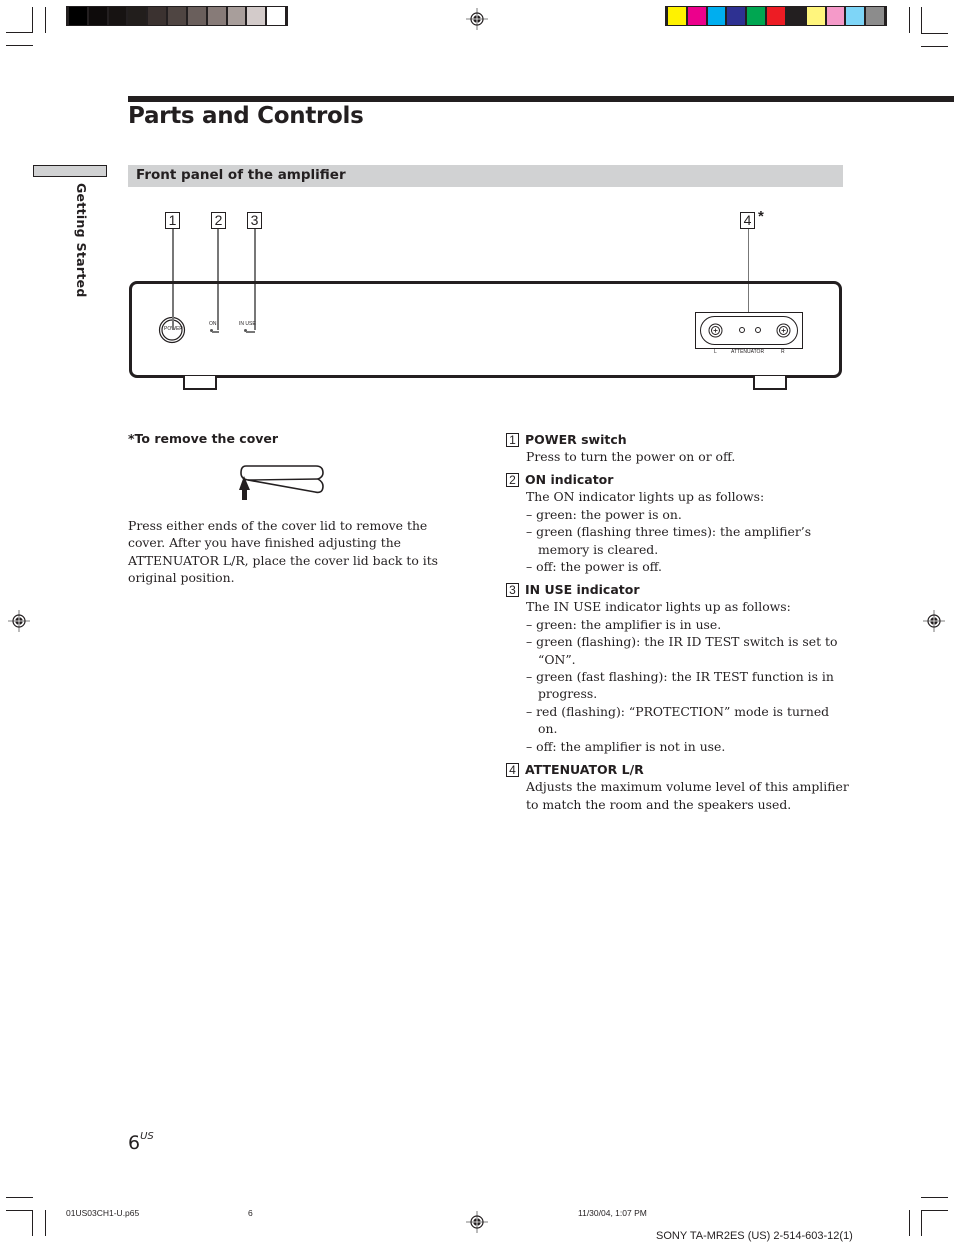 This screenshot has height=1243, width=954. What do you see at coordinates (247, 324) in the screenshot?
I see `in-use-indicator-label: IN USE` at bounding box center [247, 324].